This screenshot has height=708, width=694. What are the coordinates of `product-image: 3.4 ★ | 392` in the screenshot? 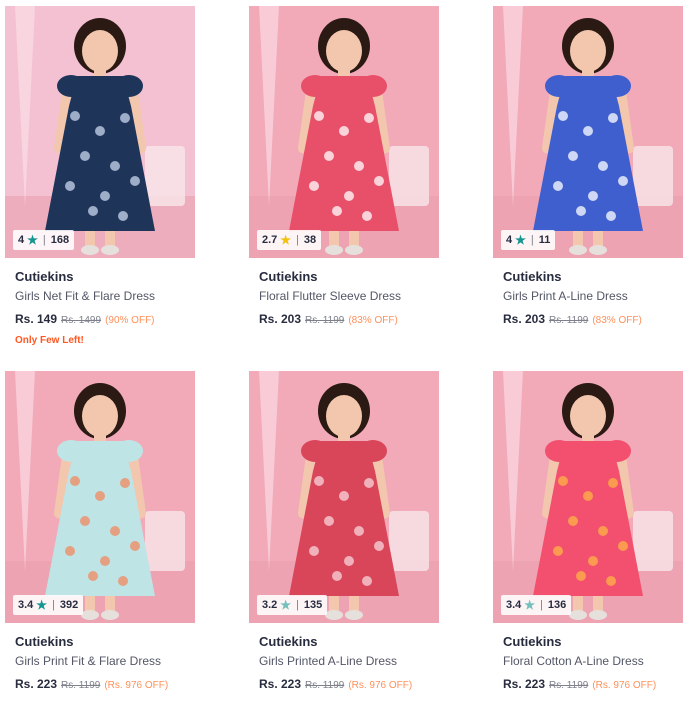 It's located at (100, 497).